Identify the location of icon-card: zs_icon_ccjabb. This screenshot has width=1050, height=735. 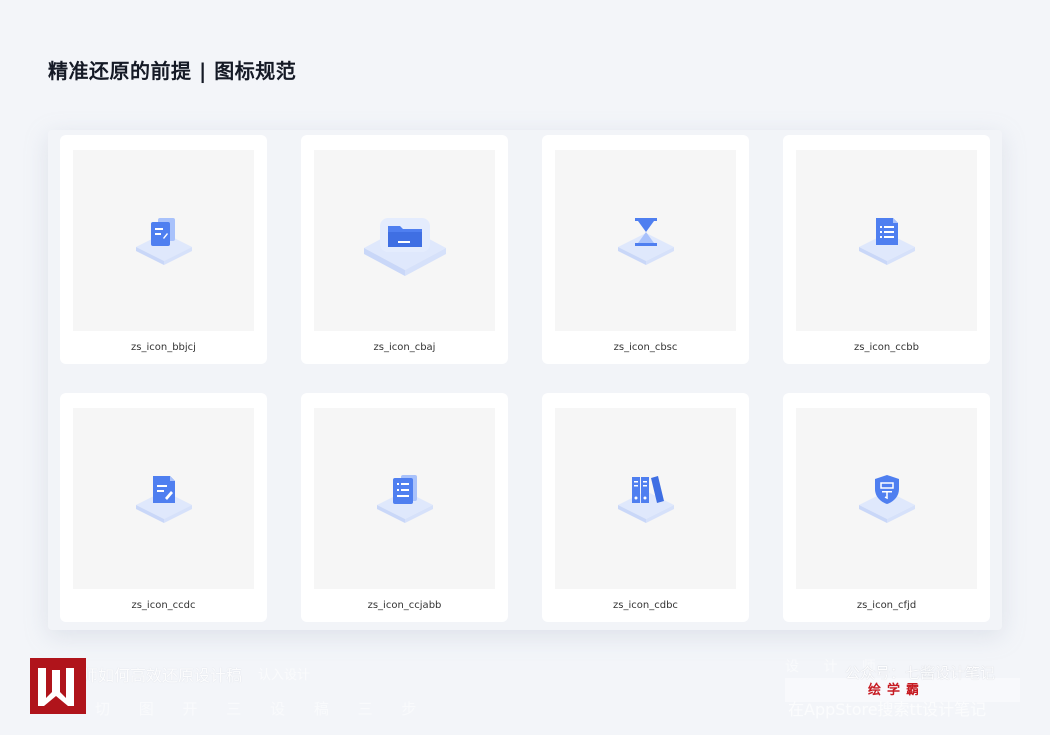
(404, 507).